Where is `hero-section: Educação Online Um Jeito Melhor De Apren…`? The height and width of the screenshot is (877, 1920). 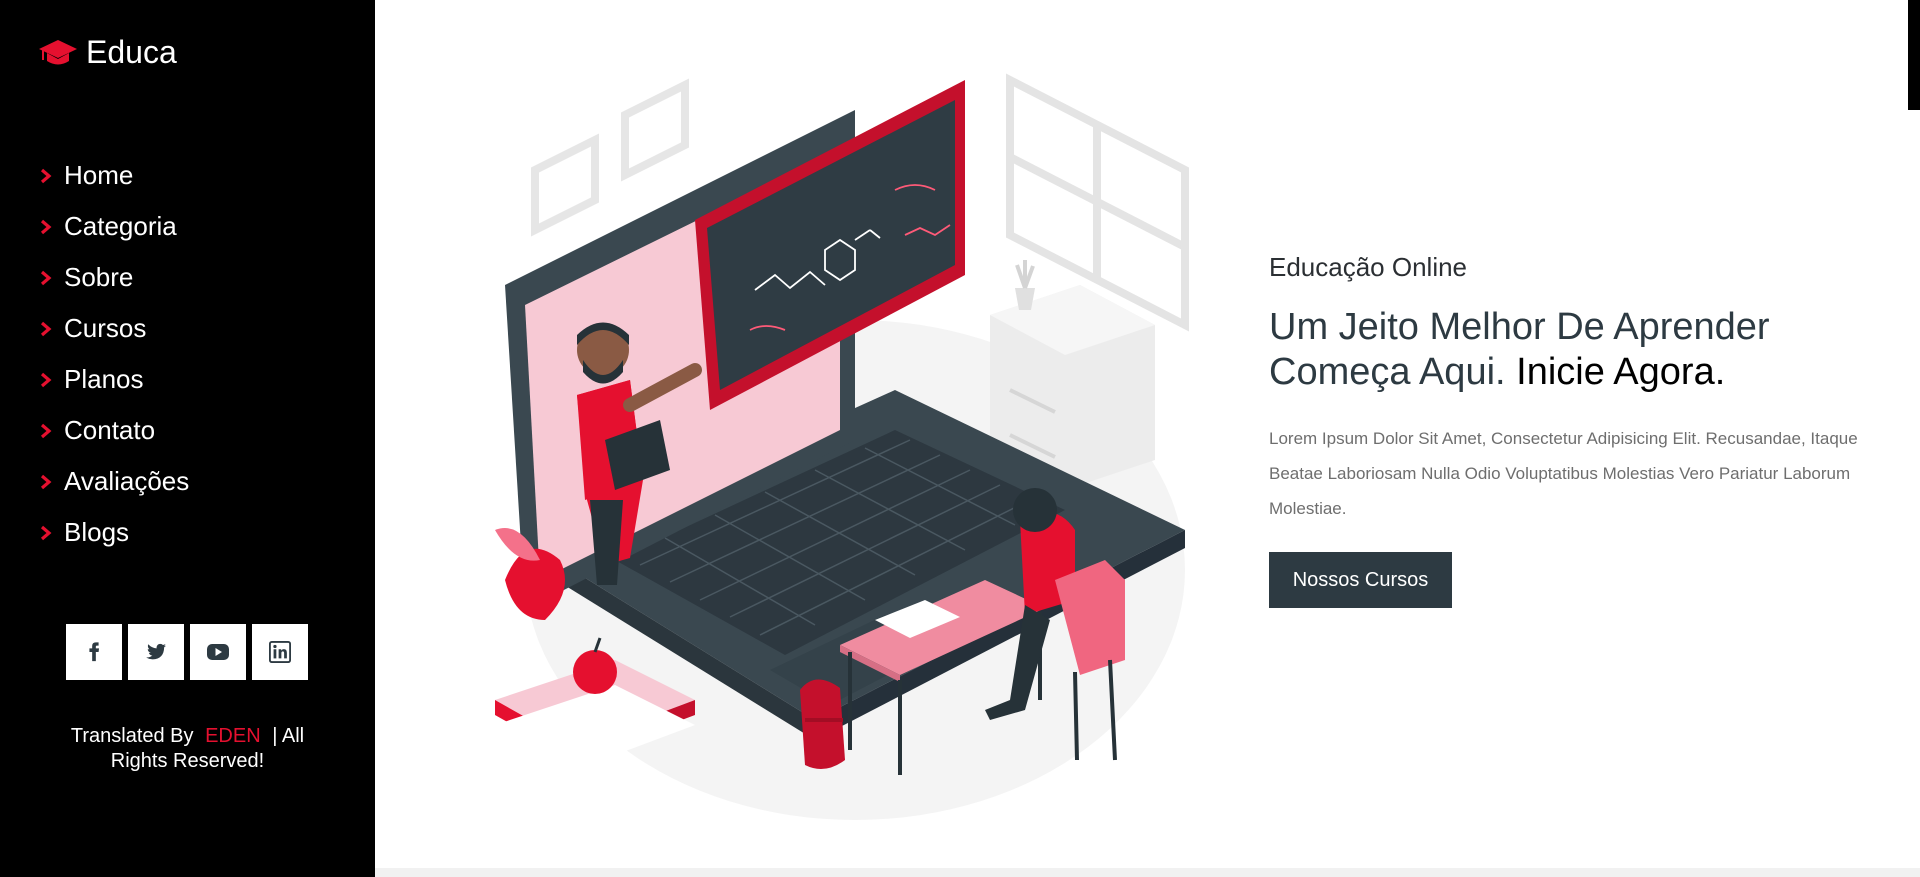
hero-section: Educação Online Um Jeito Melhor De Apren… is located at coordinates (1564, 430).